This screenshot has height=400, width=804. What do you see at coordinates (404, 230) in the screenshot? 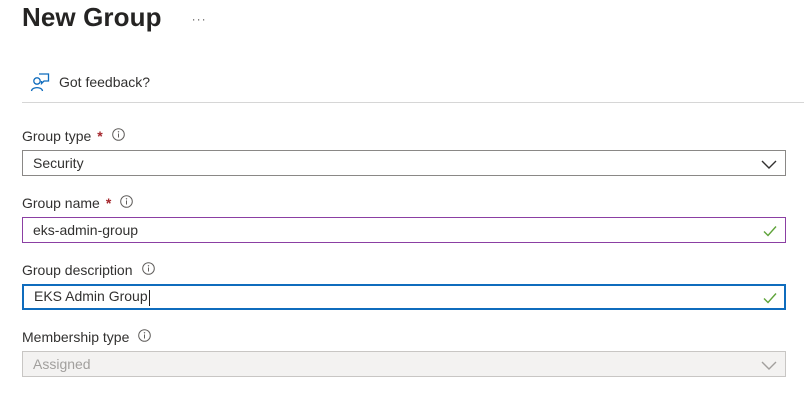
I see `group-name-input: eks-admin-group` at bounding box center [404, 230].